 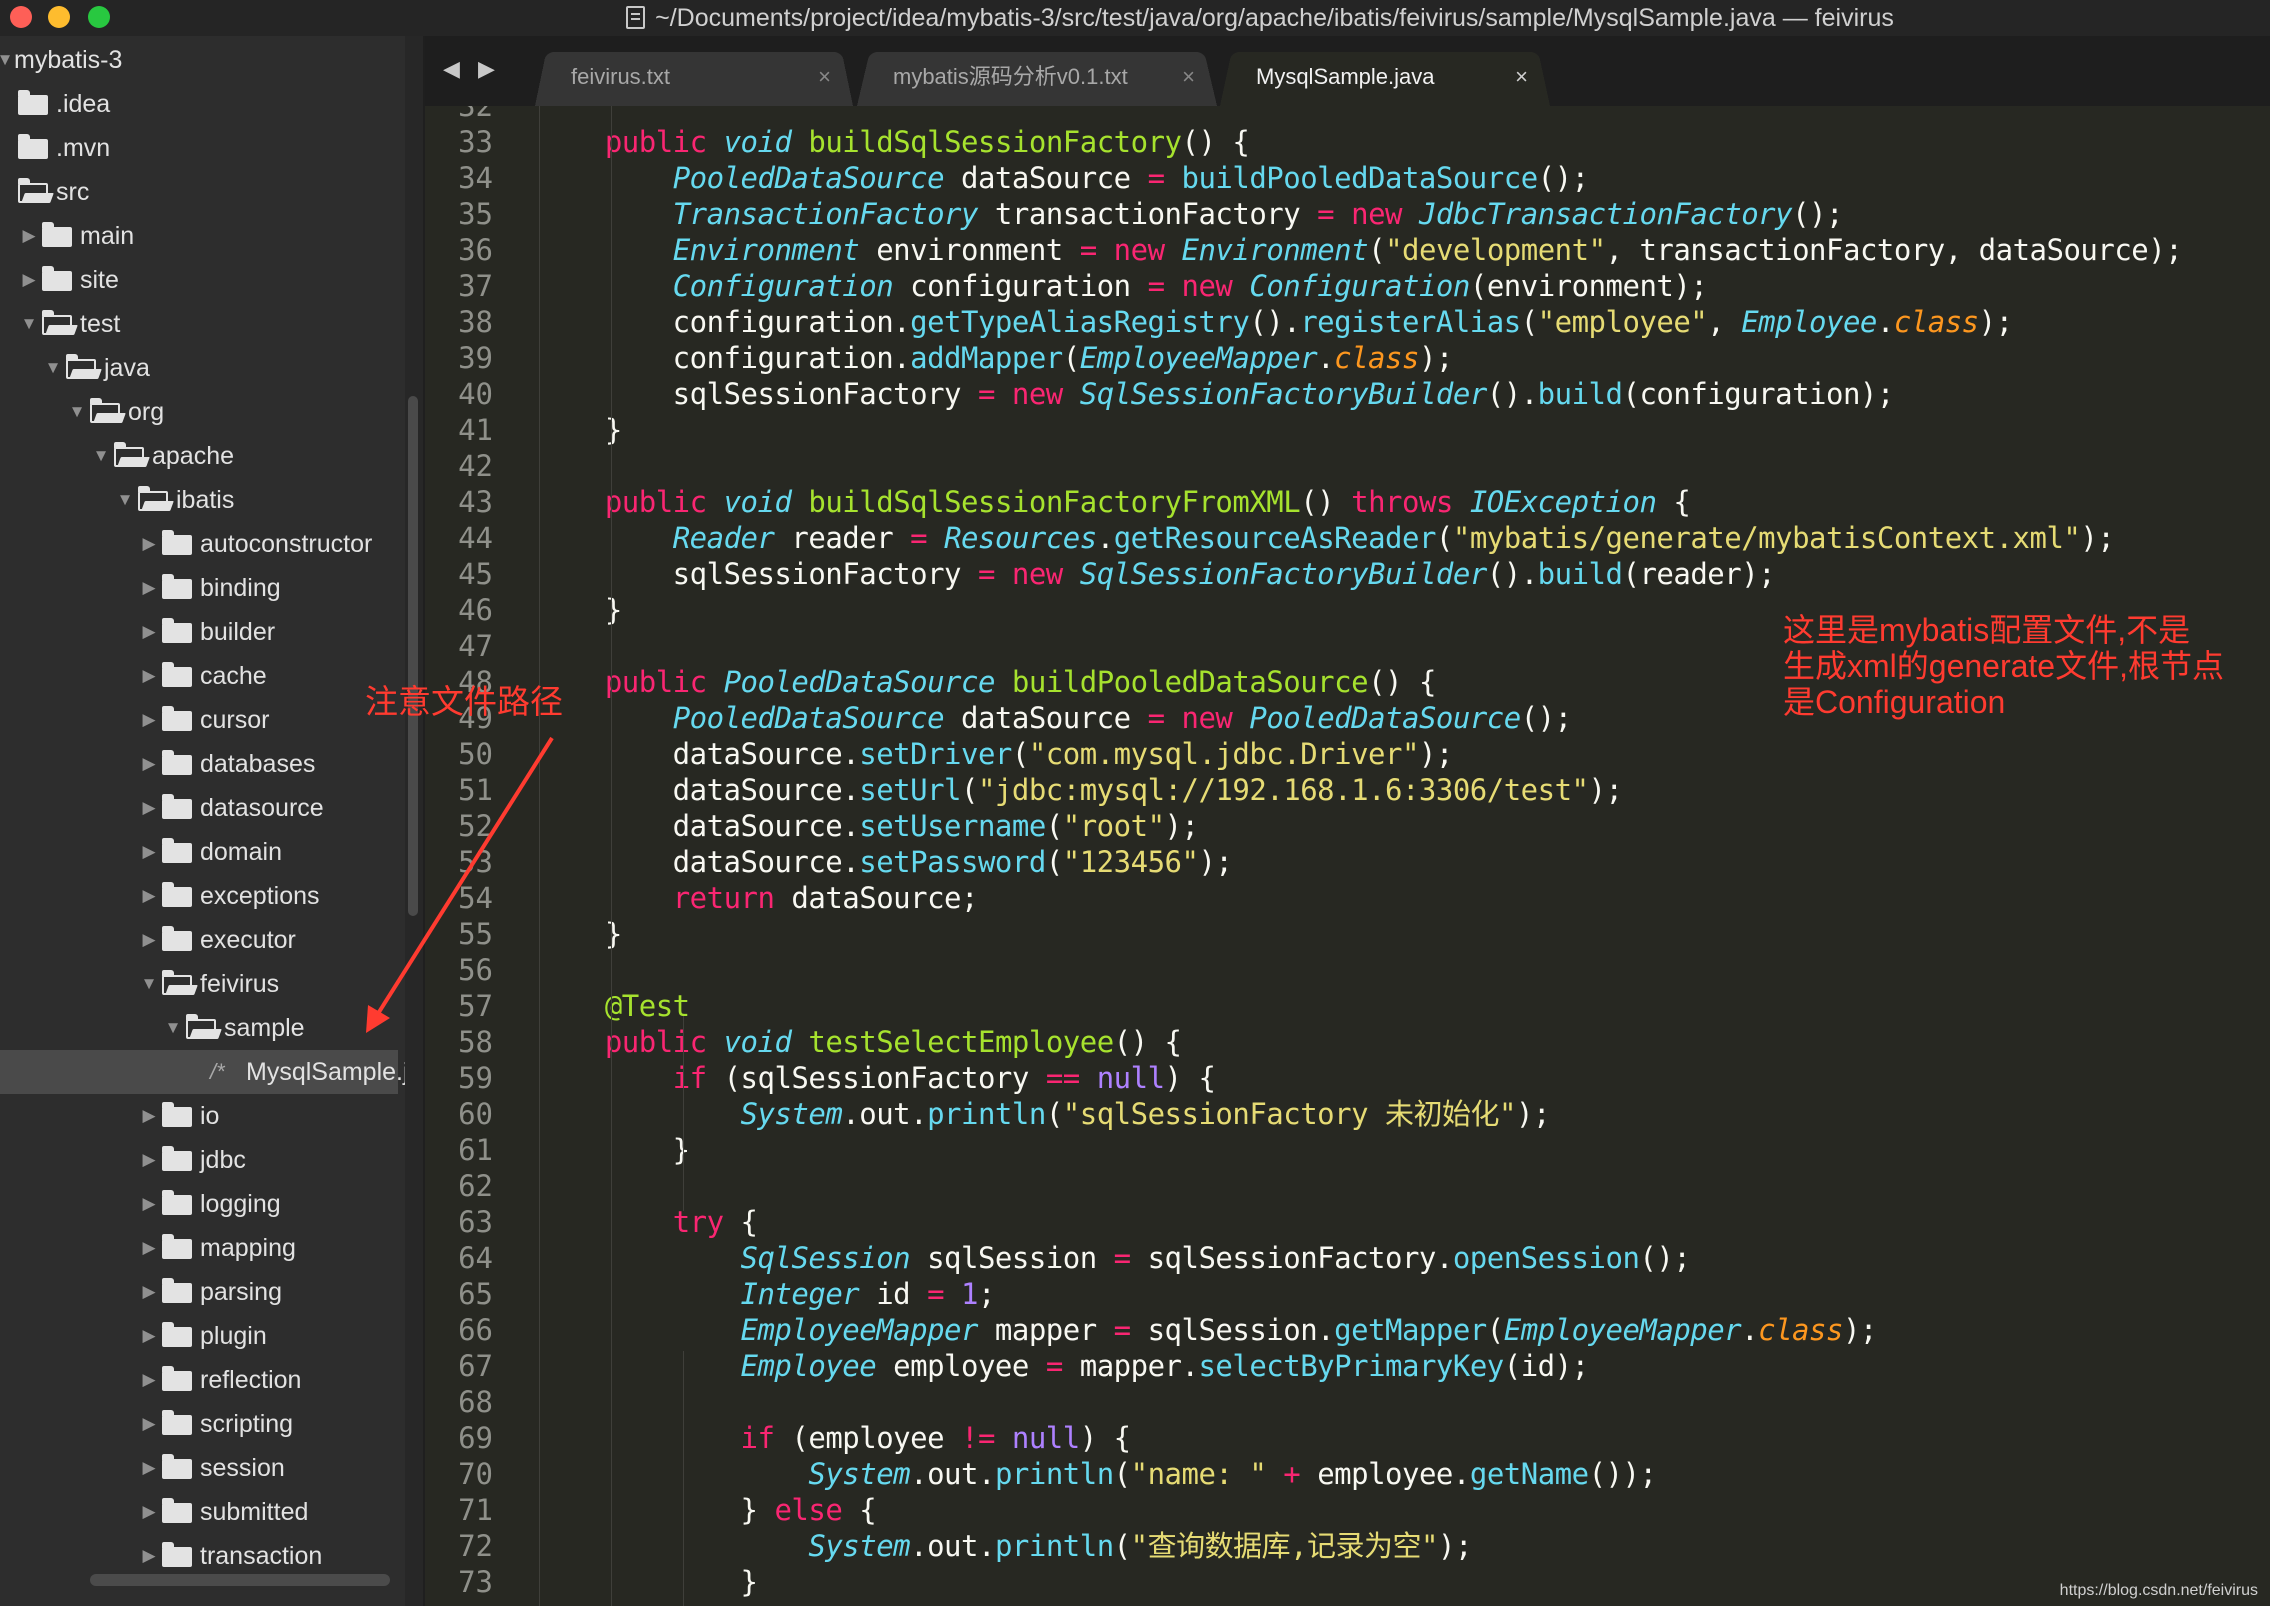 What do you see at coordinates (202, 1072) in the screenshot?
I see `sidebar-item: /* MysqlSample.ja` at bounding box center [202, 1072].